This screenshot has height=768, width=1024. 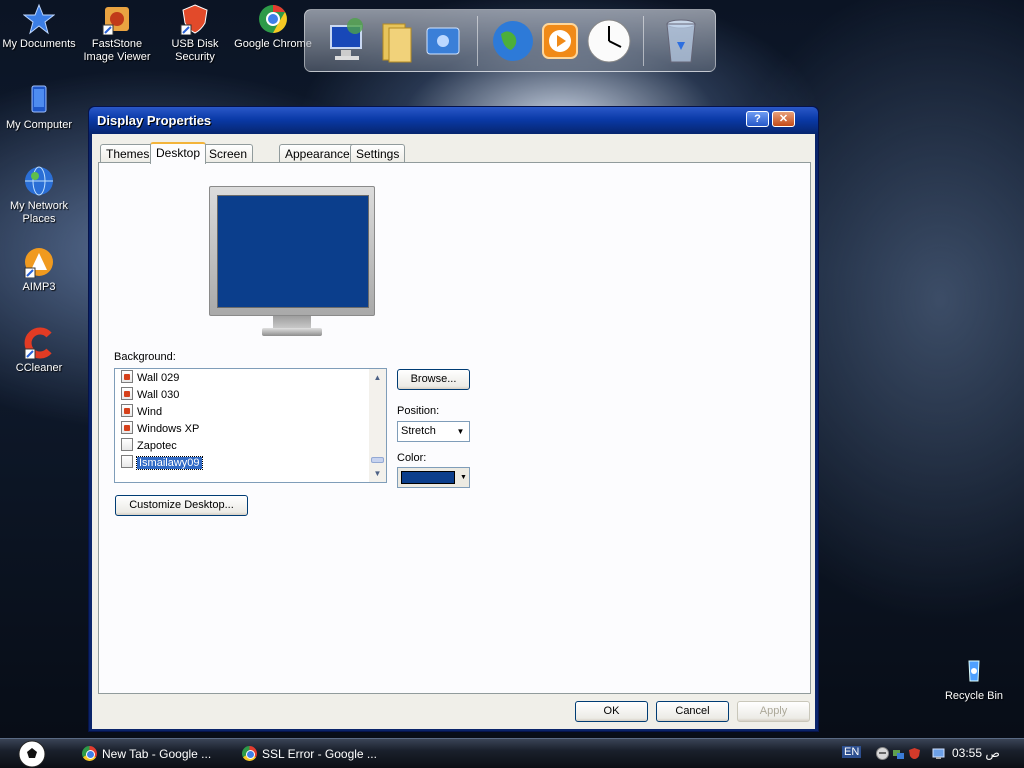 I want to click on tab-appearance: Appearance, so click(x=317, y=153).